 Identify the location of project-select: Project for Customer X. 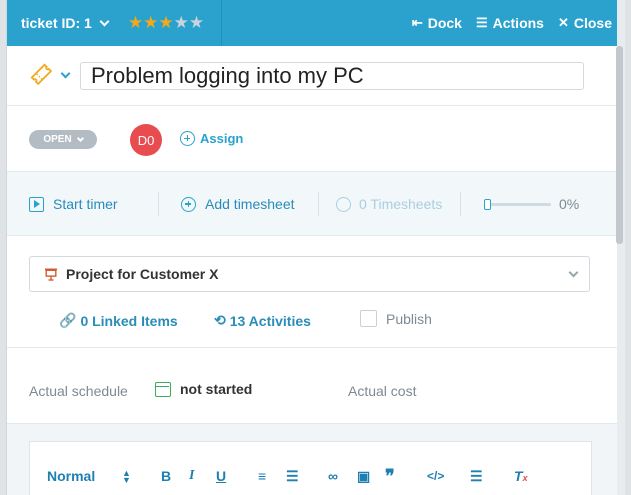
(309, 274).